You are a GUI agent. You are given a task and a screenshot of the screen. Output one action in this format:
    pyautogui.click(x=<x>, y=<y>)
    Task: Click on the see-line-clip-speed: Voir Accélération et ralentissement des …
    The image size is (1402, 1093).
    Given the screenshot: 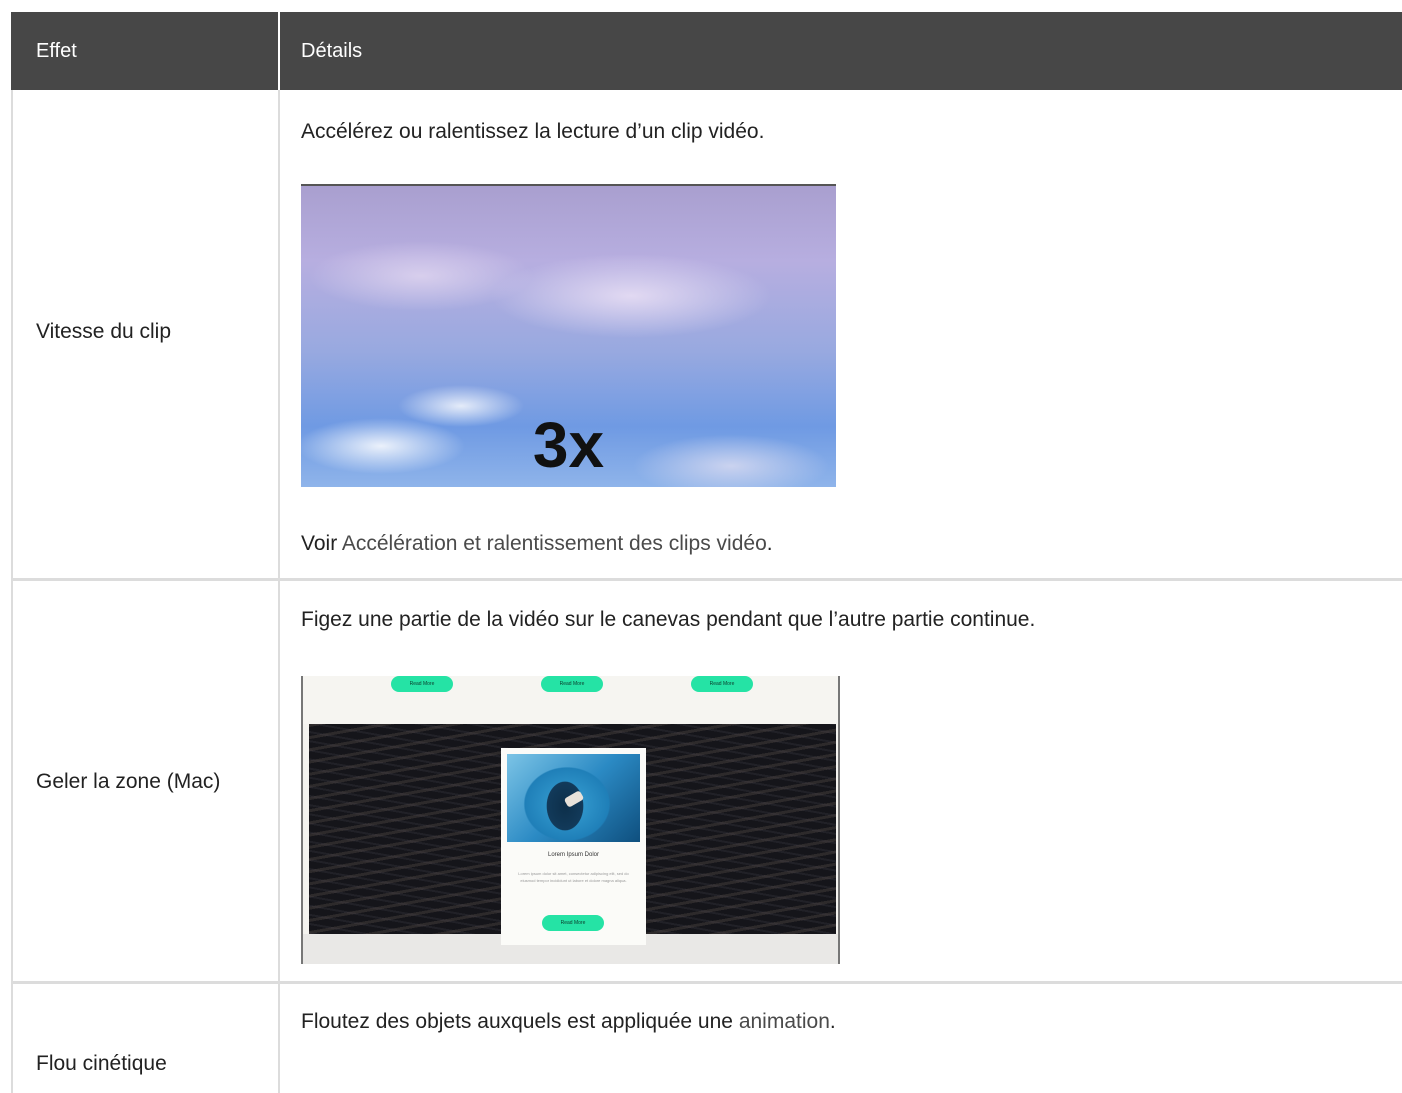 What is the action you would take?
    pyautogui.click(x=537, y=544)
    